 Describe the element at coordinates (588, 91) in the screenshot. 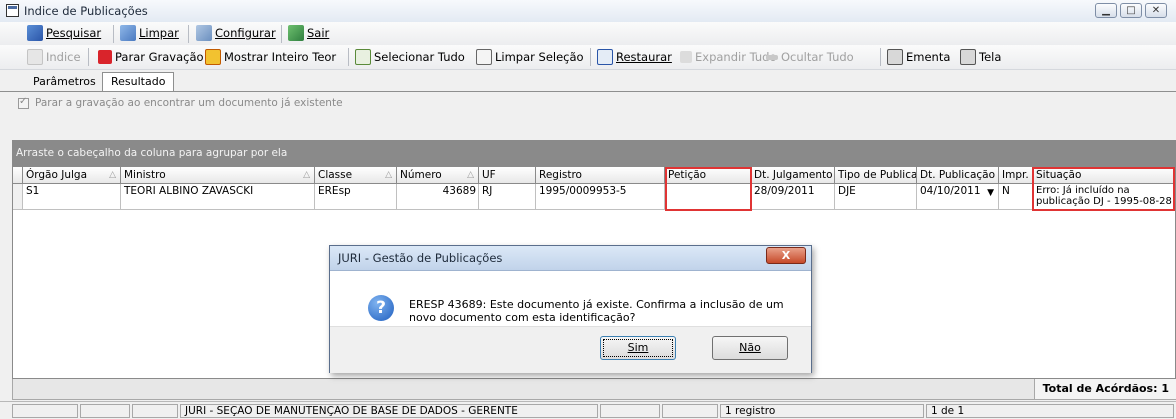

I see `tab-divider` at that location.